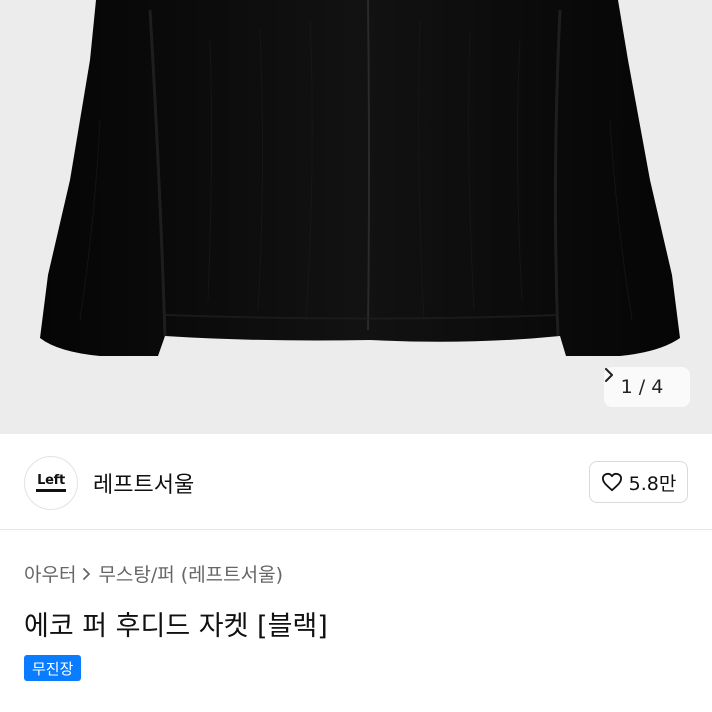 The image size is (712, 712). I want to click on logo-underline, so click(51, 490).